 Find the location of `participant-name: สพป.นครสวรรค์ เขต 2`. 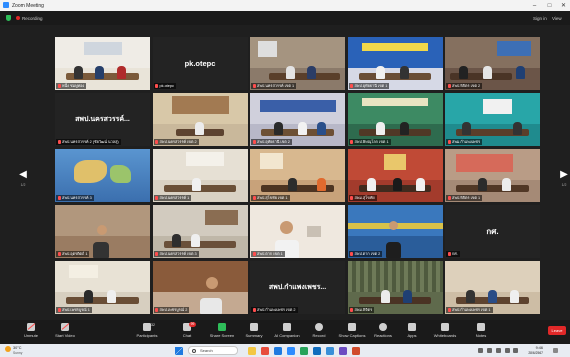

participant-name: สพป.นครสวรรค์ เขต 2 is located at coordinates (176, 142).